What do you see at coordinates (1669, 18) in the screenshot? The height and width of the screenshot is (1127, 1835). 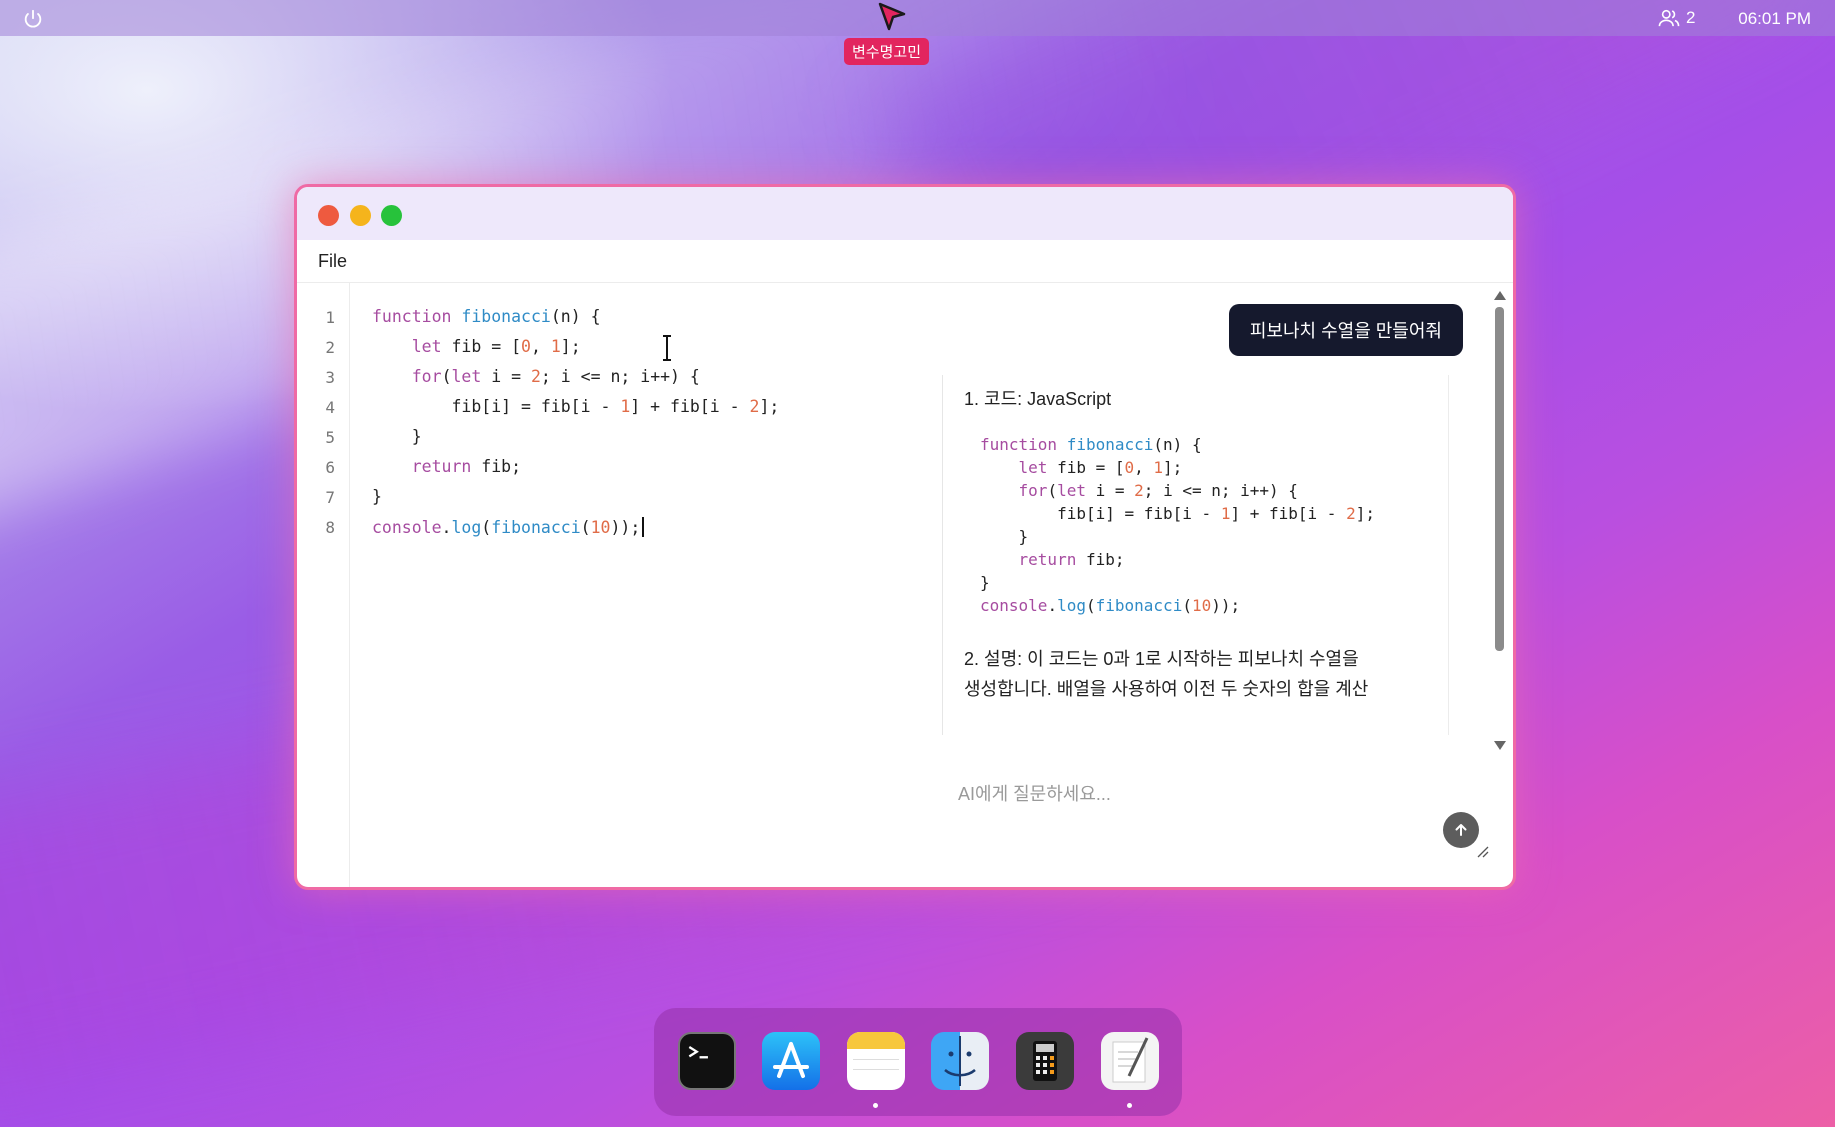 I see `users-icon` at bounding box center [1669, 18].